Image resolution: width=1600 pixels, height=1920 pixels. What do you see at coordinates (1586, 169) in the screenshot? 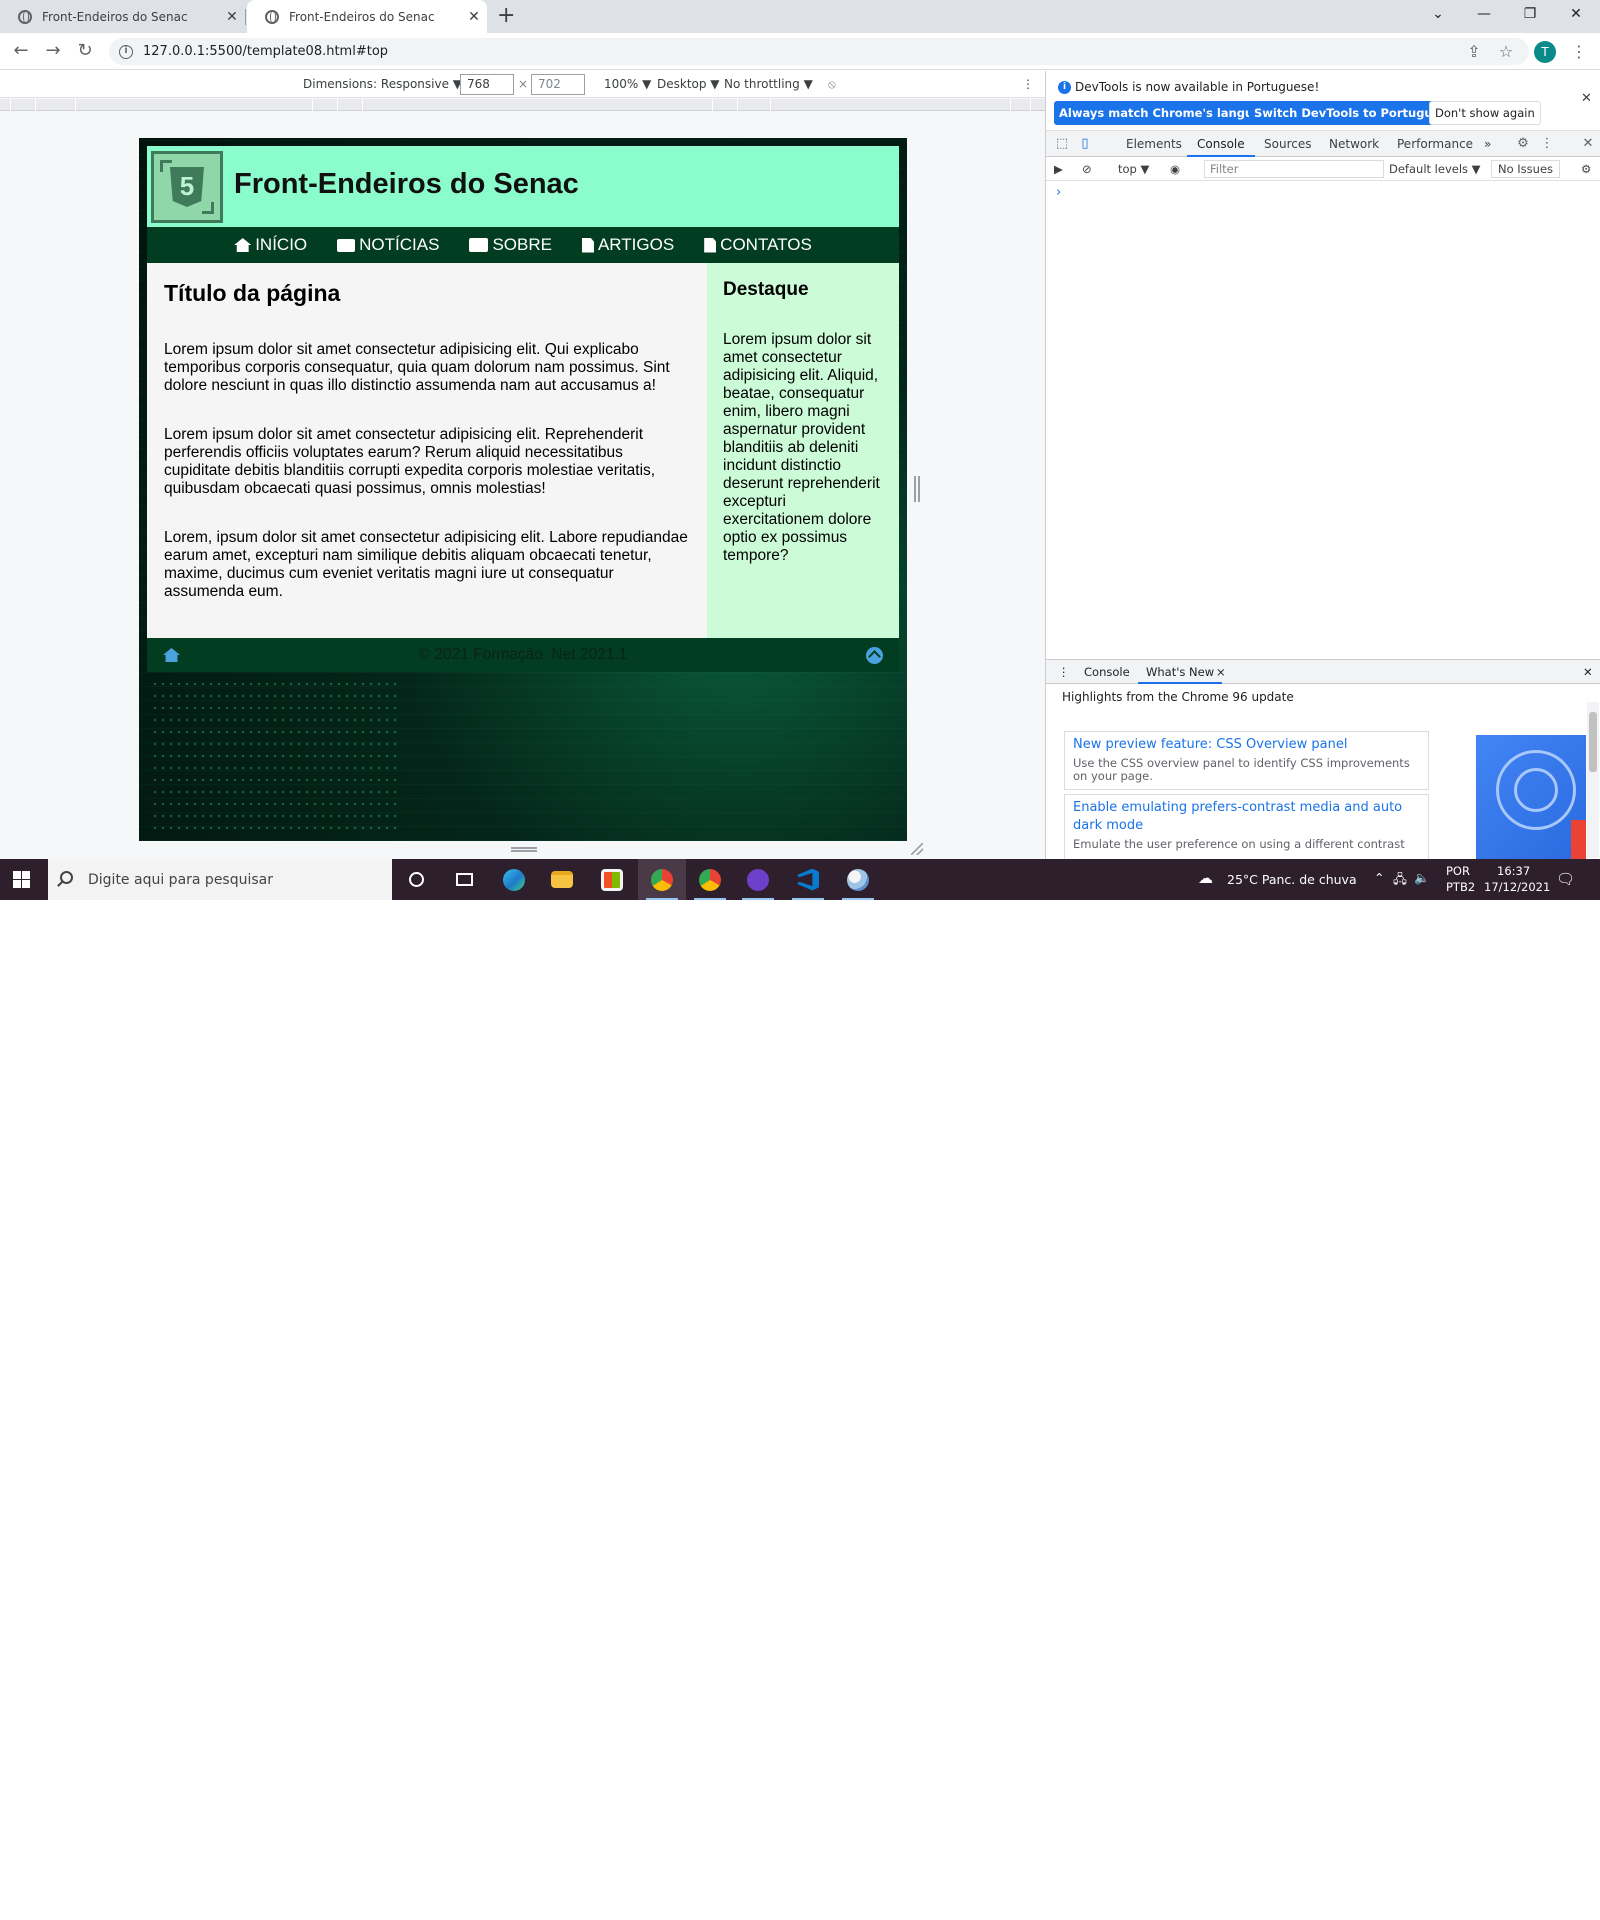
I see `console-settings-icon: ⚙` at bounding box center [1586, 169].